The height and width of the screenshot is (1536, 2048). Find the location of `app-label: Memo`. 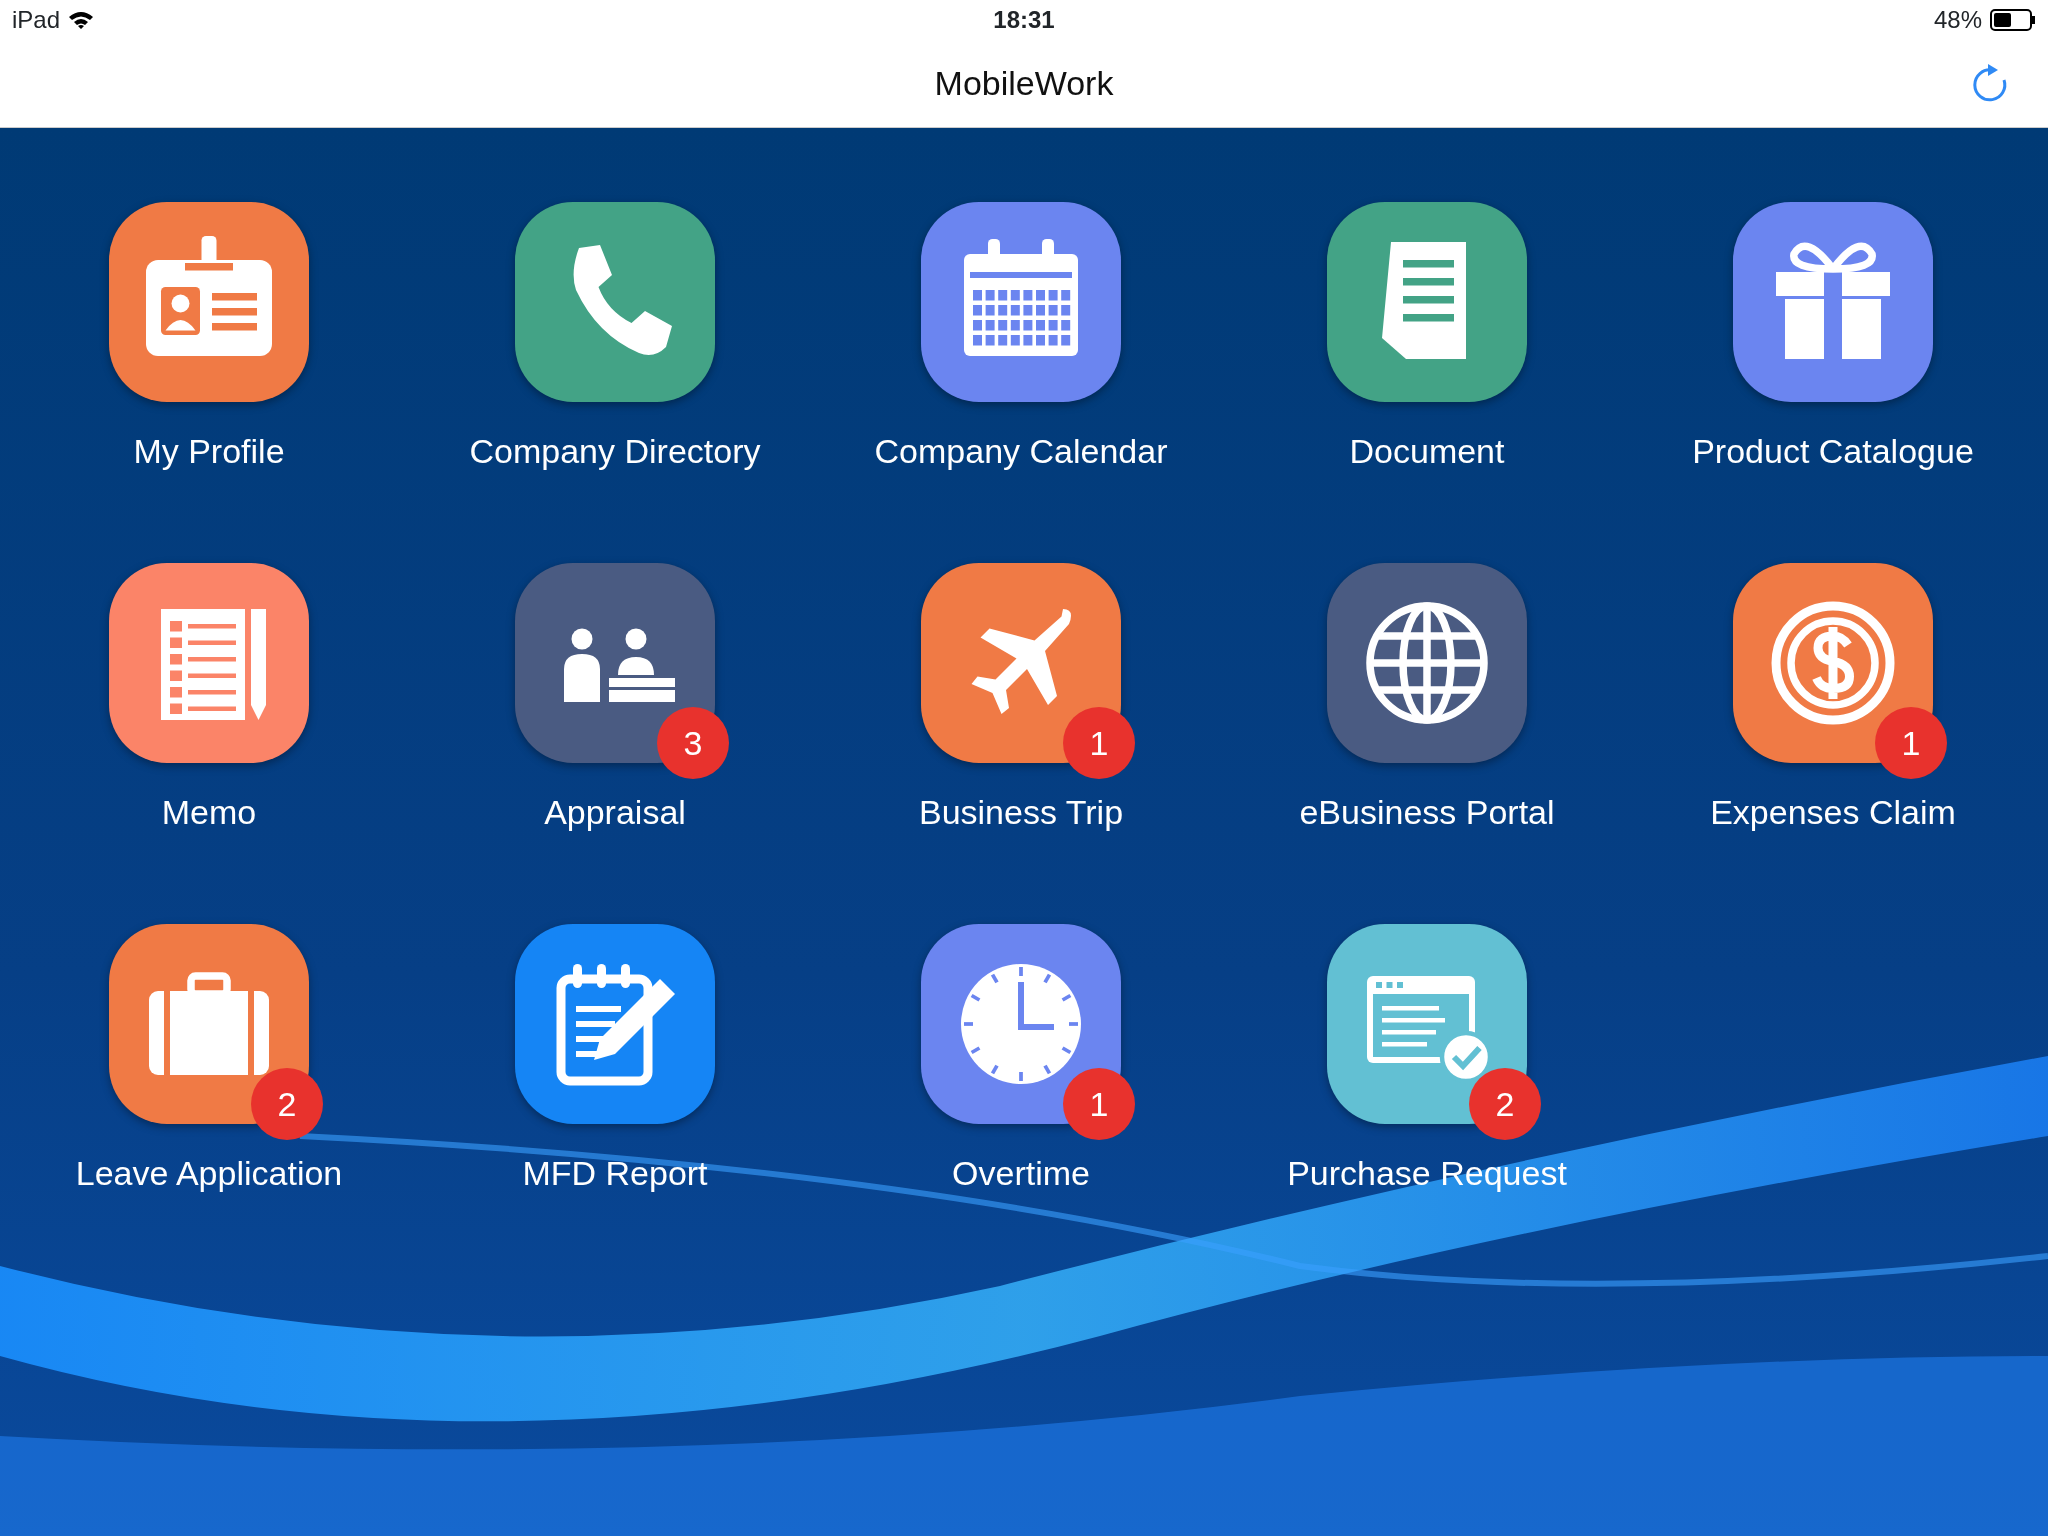

app-label: Memo is located at coordinates (209, 812).